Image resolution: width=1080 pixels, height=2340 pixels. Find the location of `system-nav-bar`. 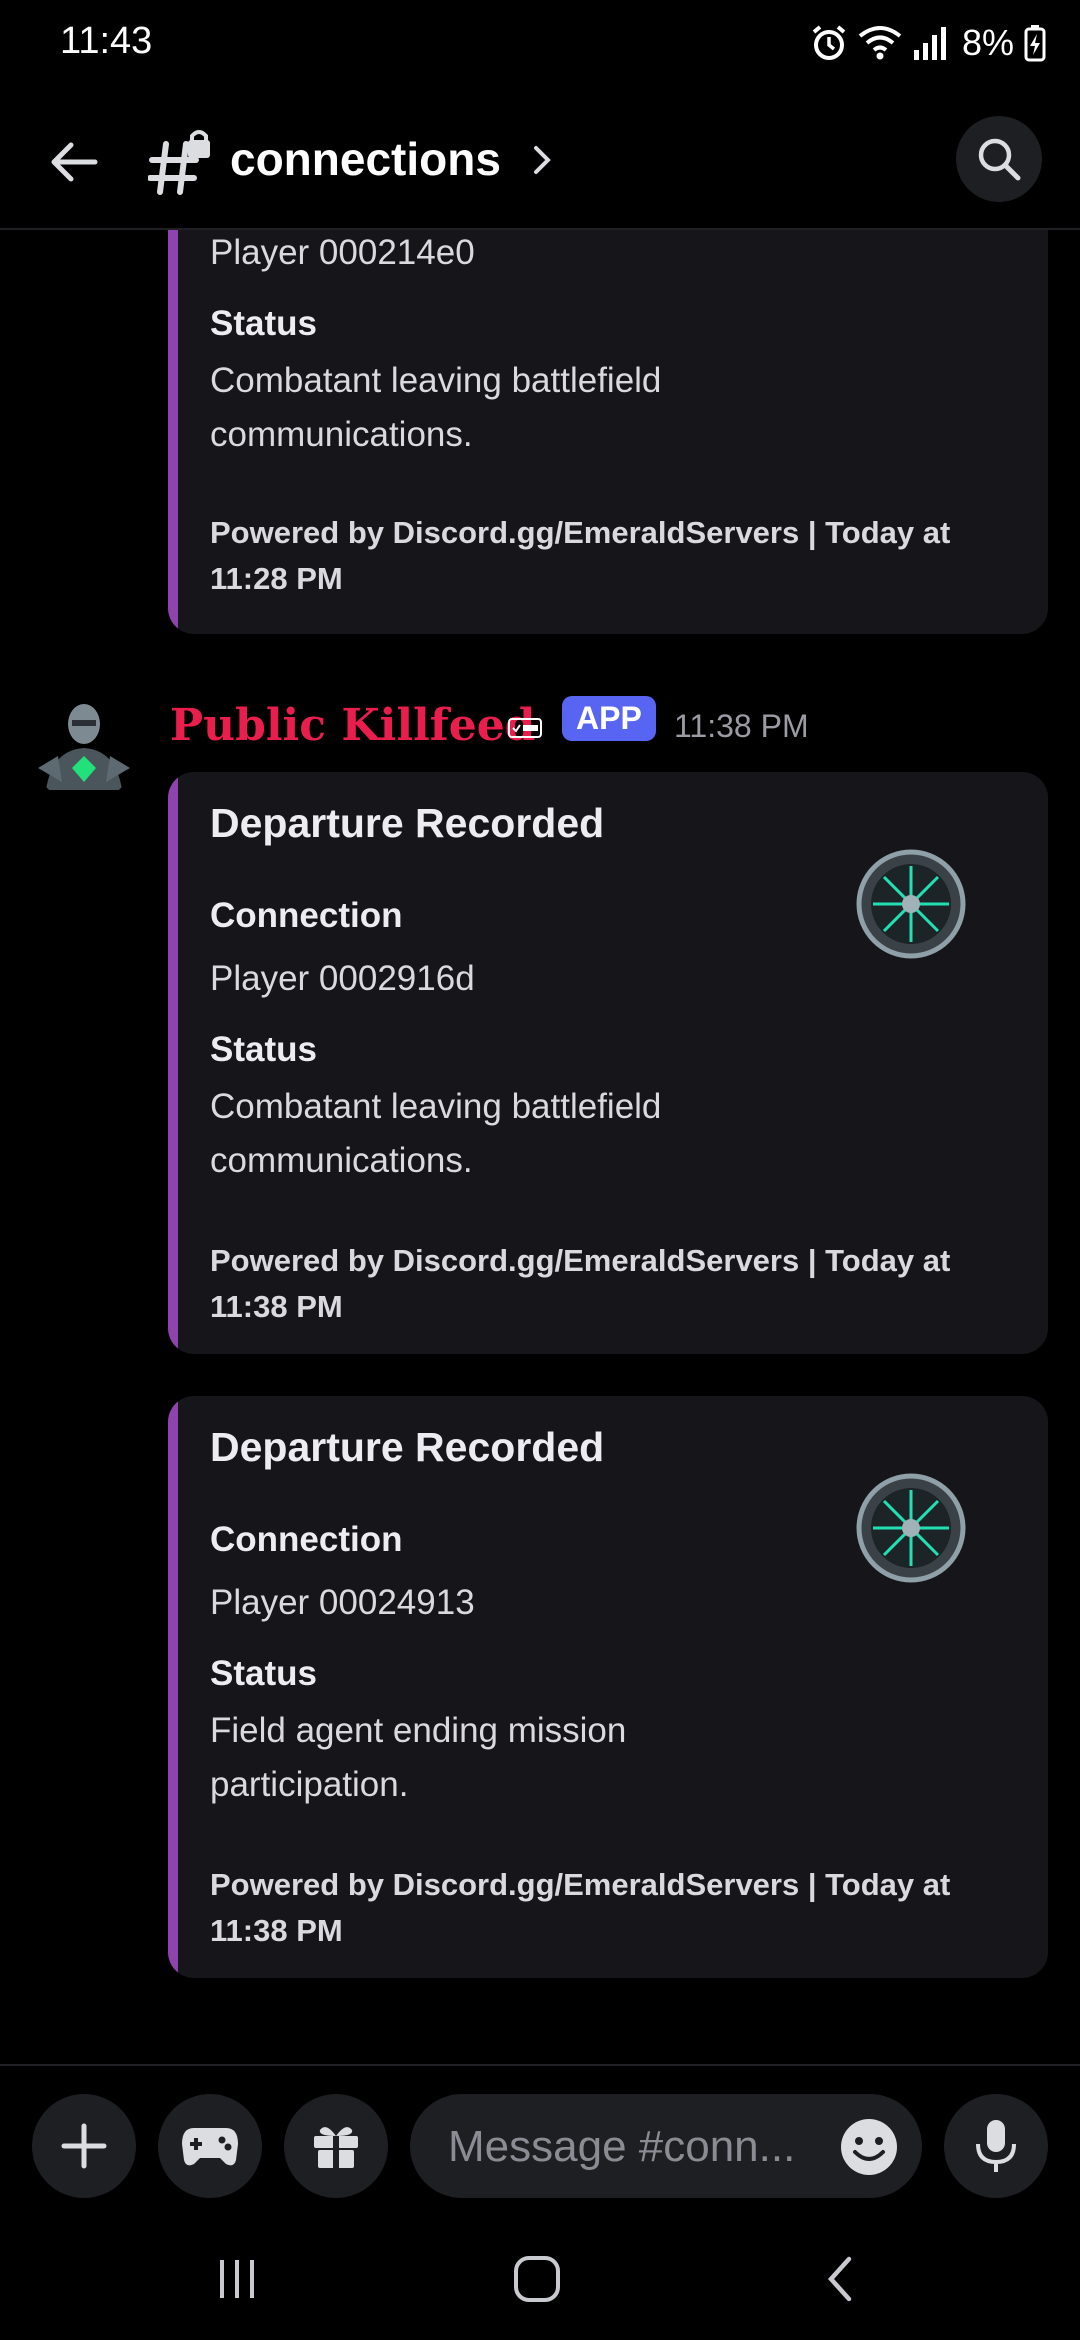

system-nav-bar is located at coordinates (540, 2277).